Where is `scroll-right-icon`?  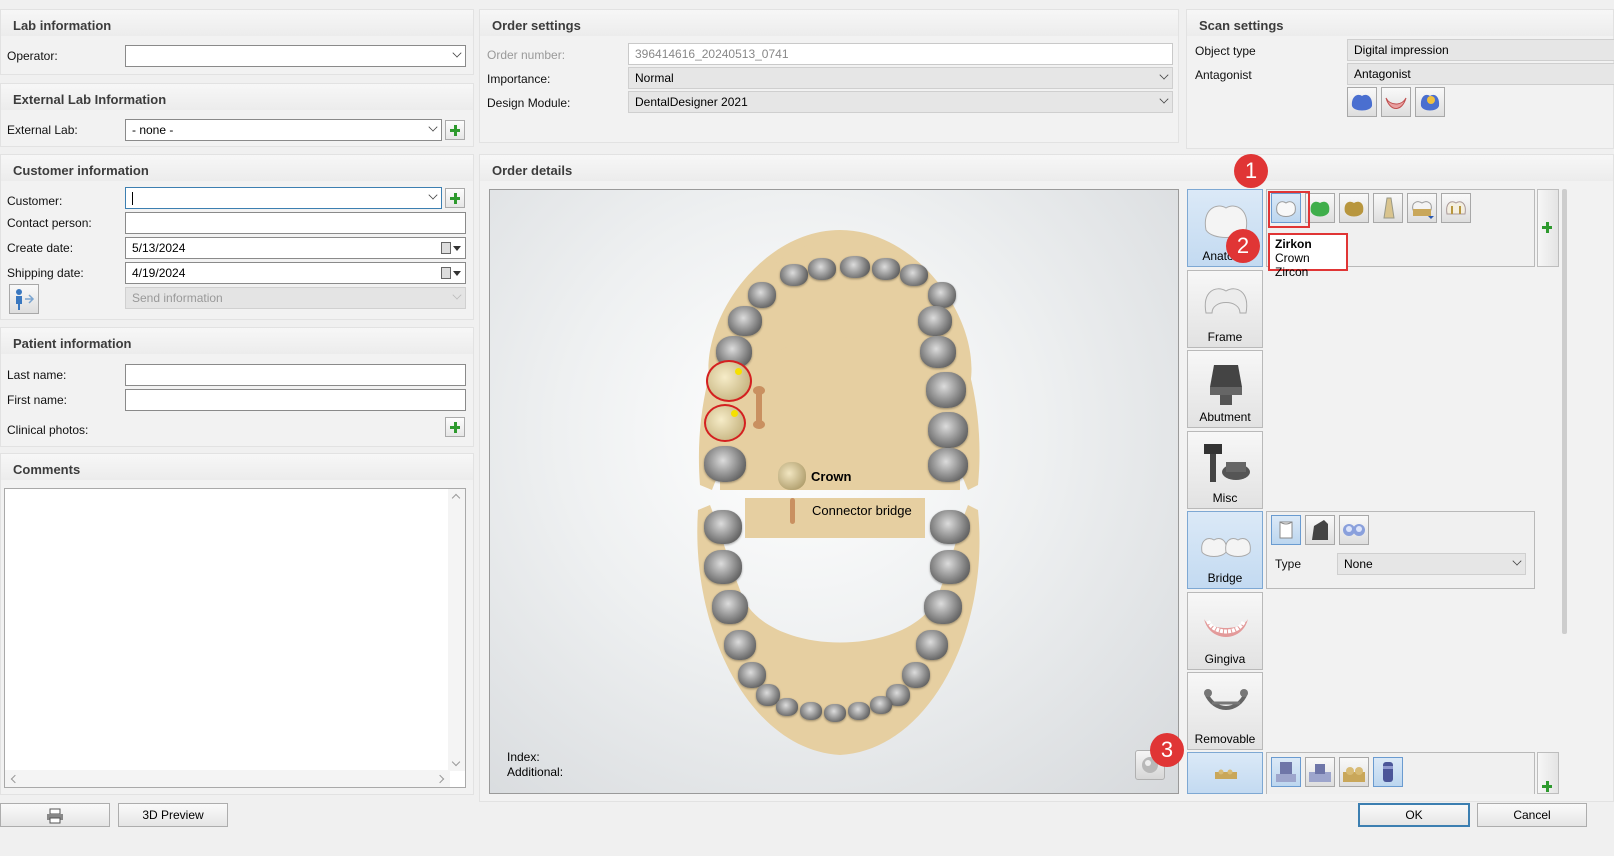
scroll-right-icon is located at coordinates (440, 779).